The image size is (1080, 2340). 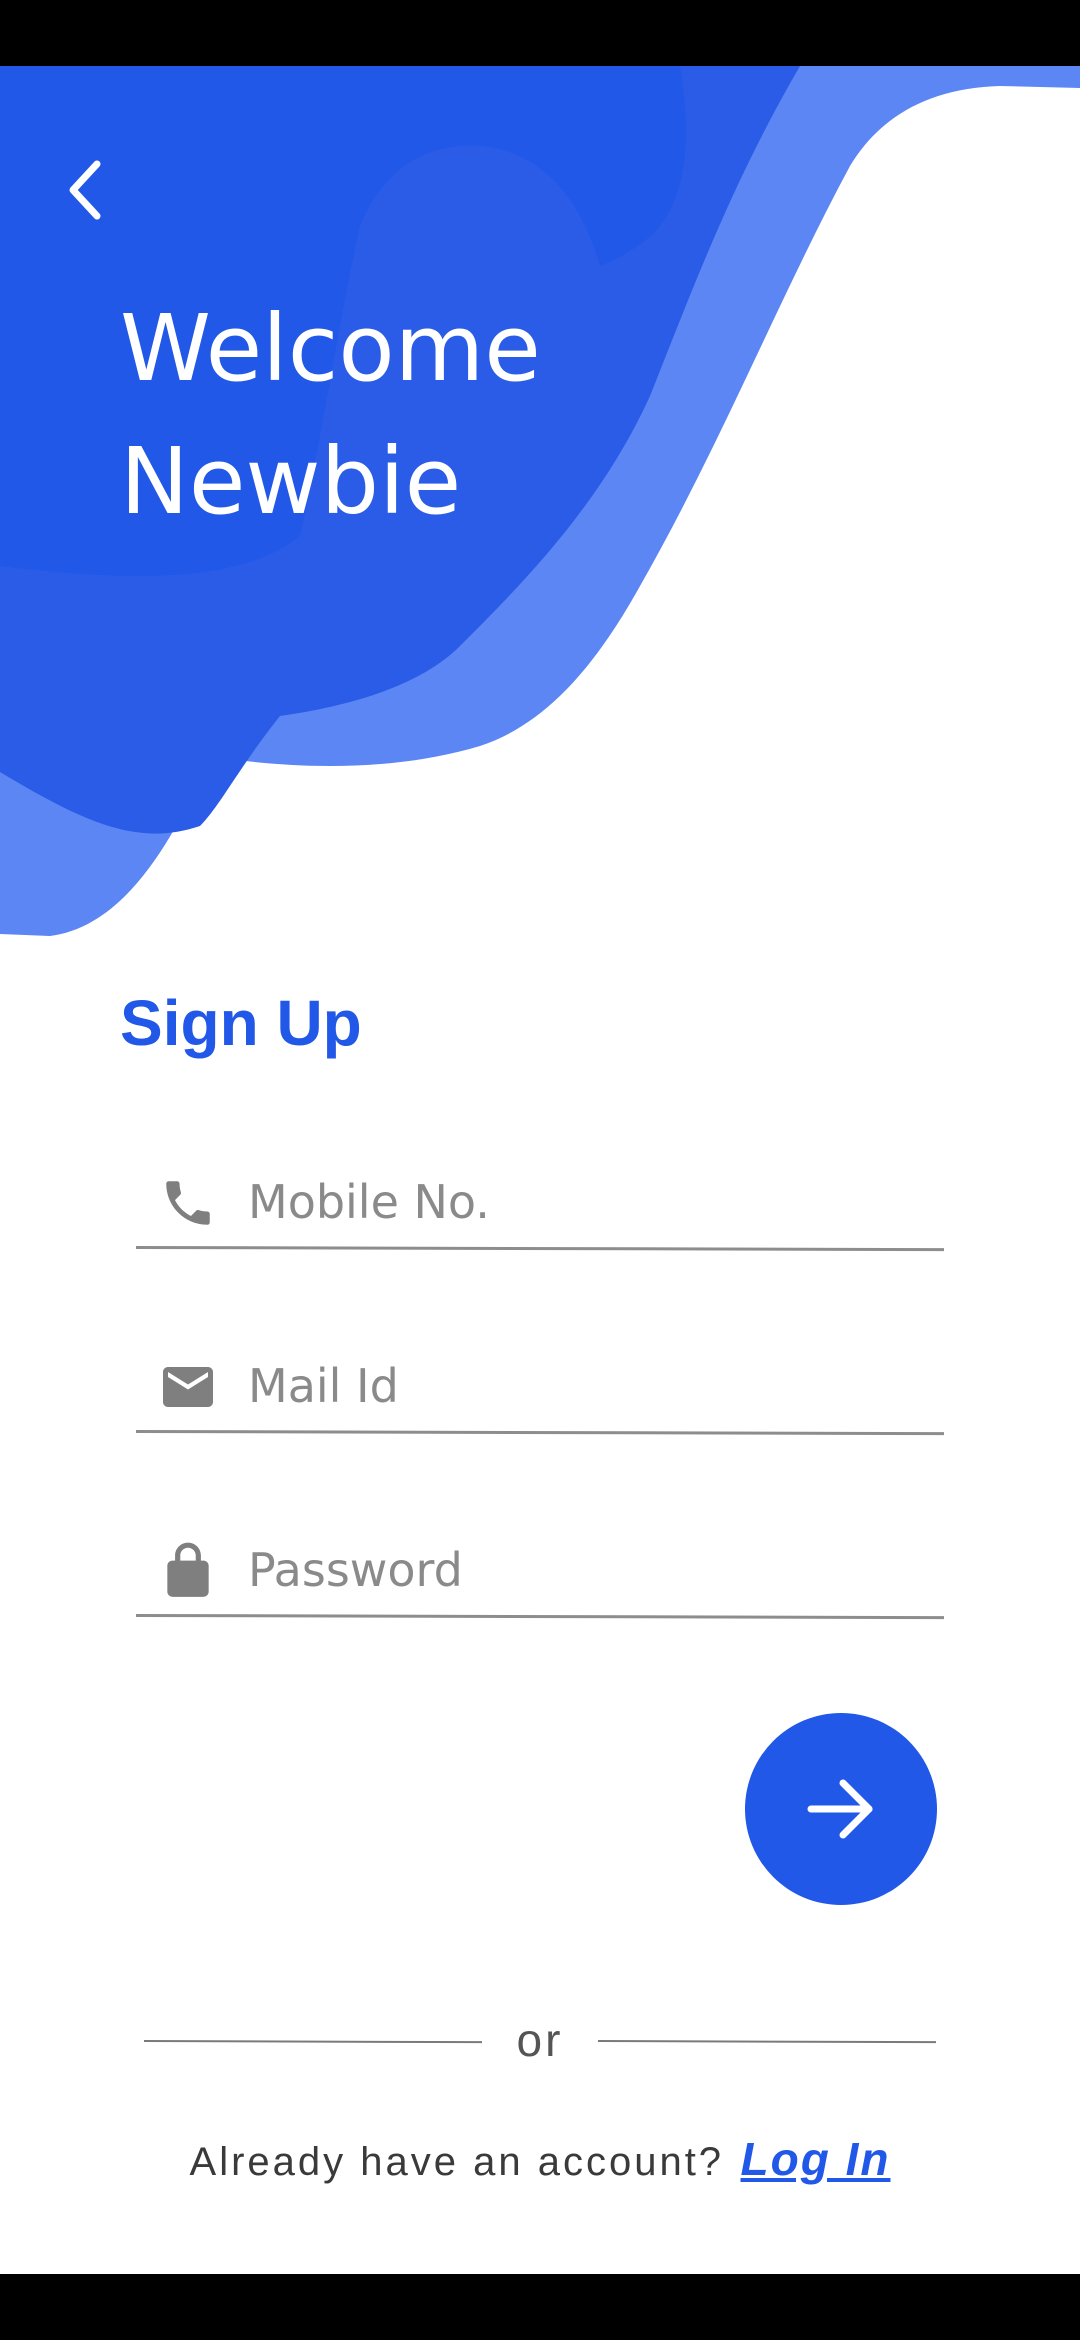 What do you see at coordinates (540, 1617) in the screenshot?
I see `password-underline` at bounding box center [540, 1617].